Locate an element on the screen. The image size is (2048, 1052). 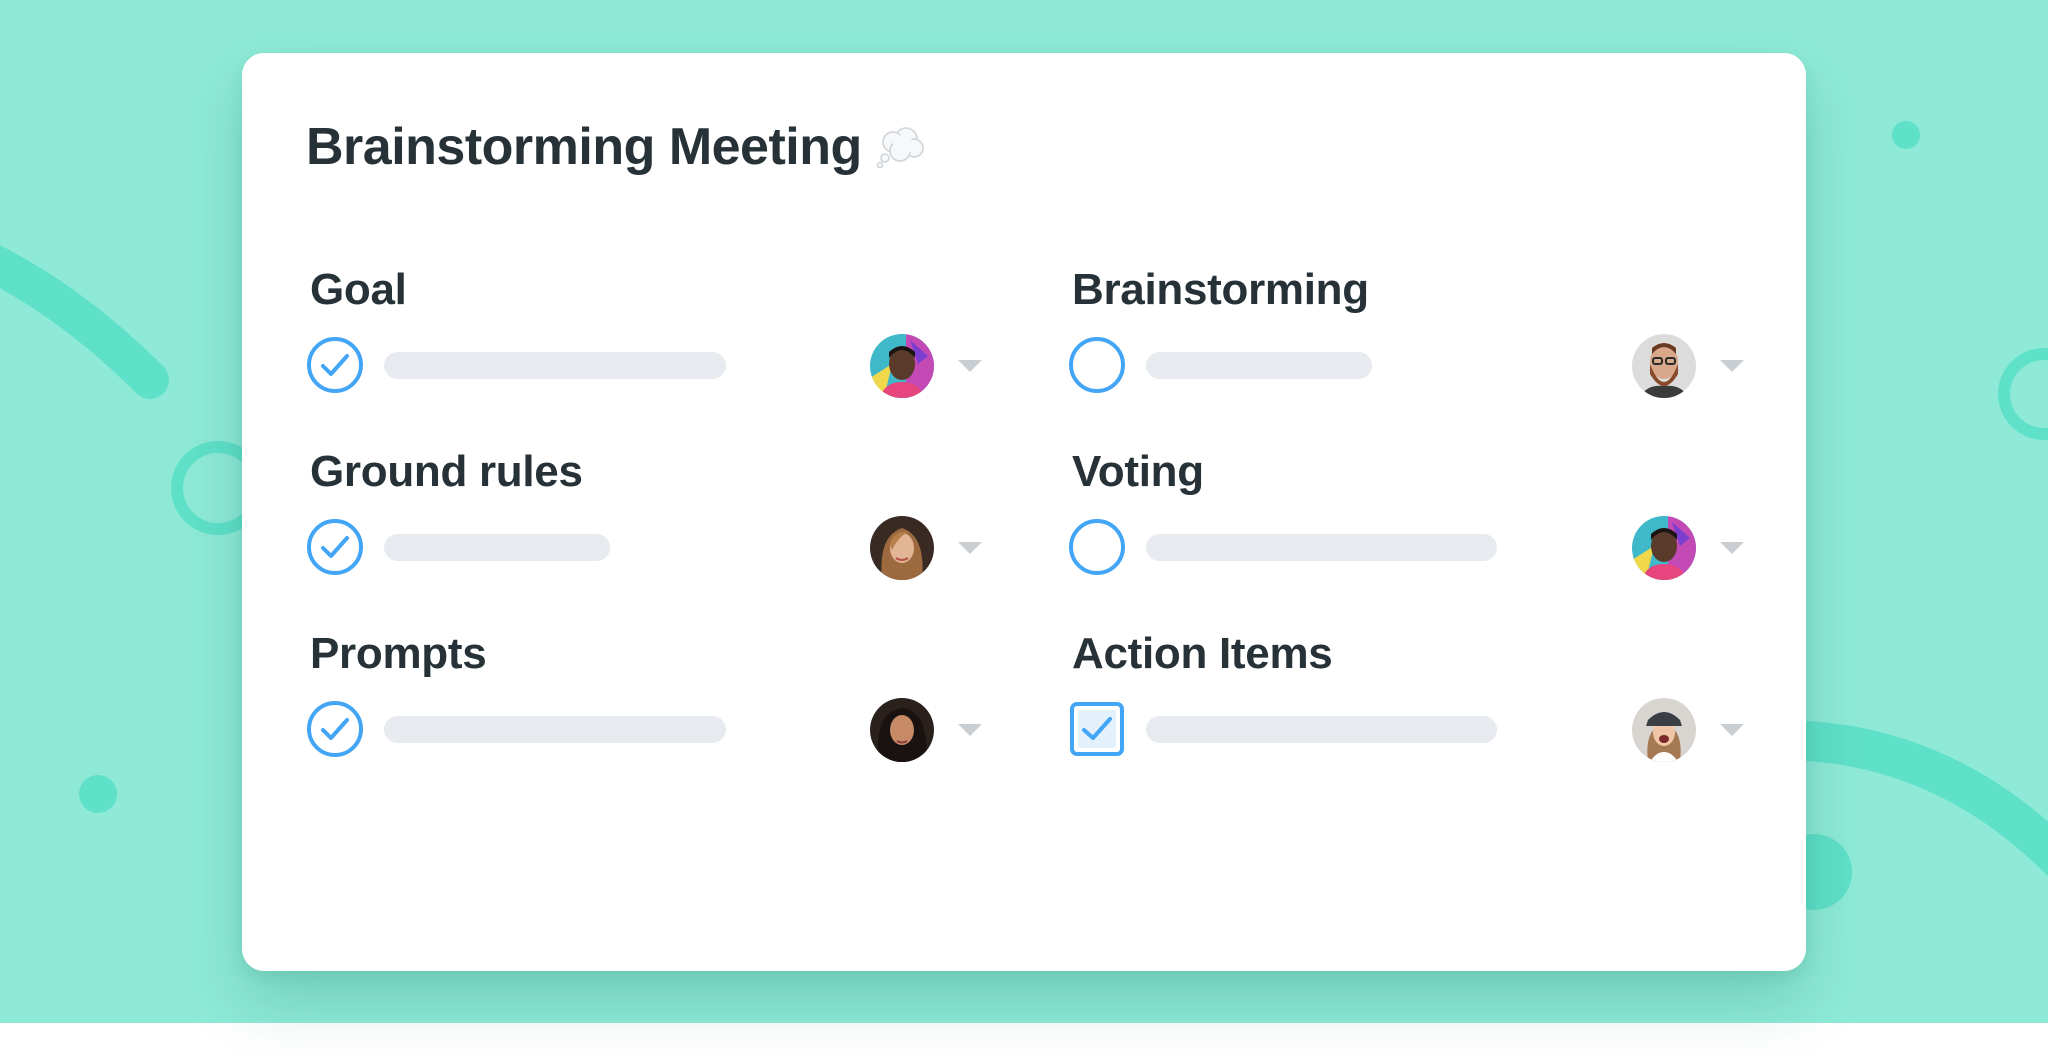
avatar-woman-long-hair-icon is located at coordinates (902, 548).